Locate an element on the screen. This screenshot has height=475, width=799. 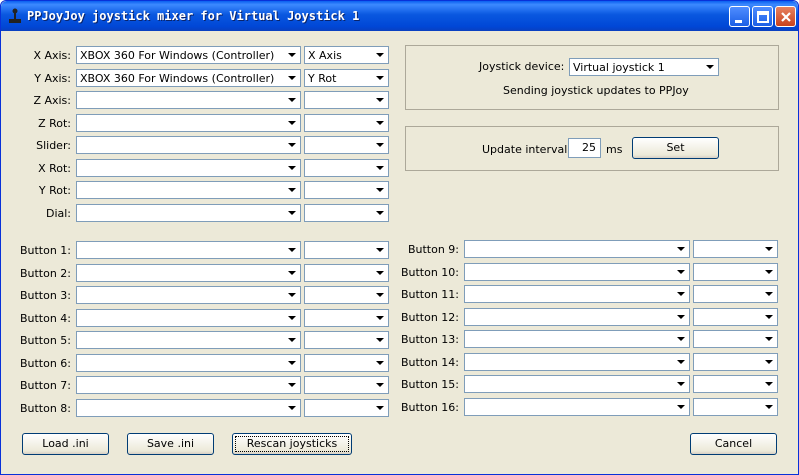
cancel-button: Cancel is located at coordinates (733, 444).